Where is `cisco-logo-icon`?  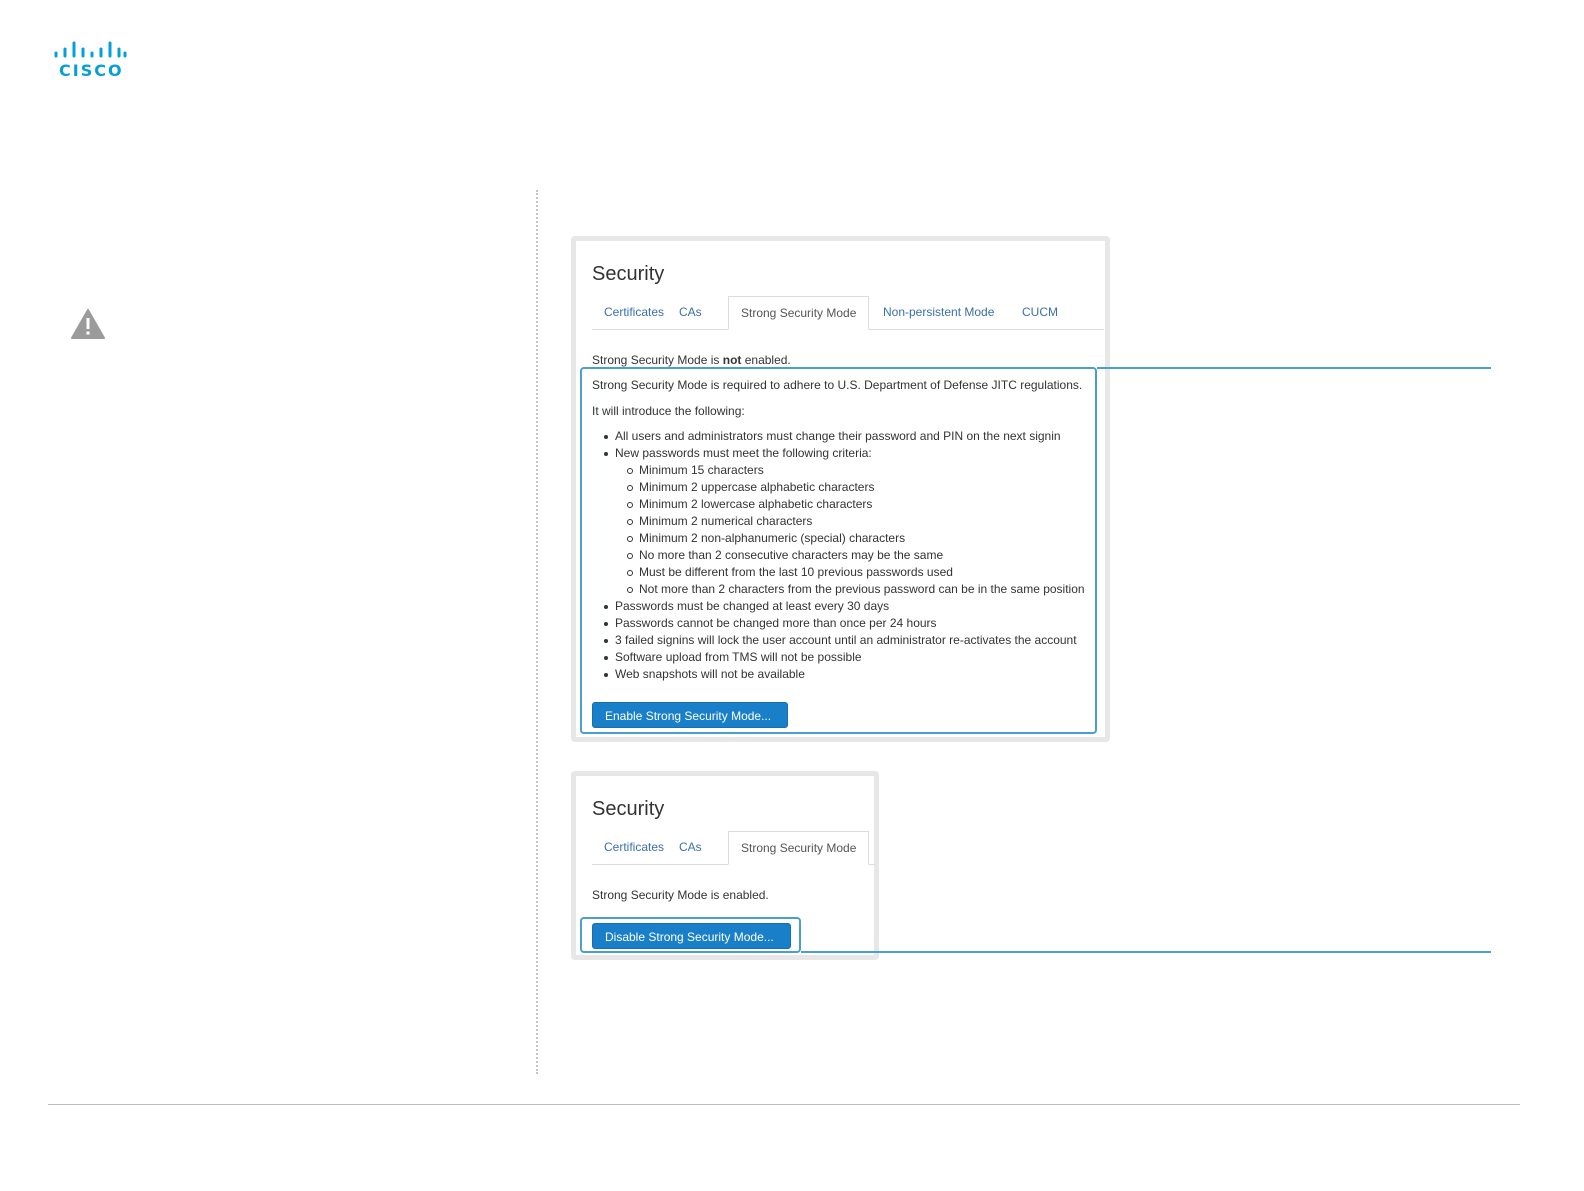 cisco-logo-icon is located at coordinates (90, 49).